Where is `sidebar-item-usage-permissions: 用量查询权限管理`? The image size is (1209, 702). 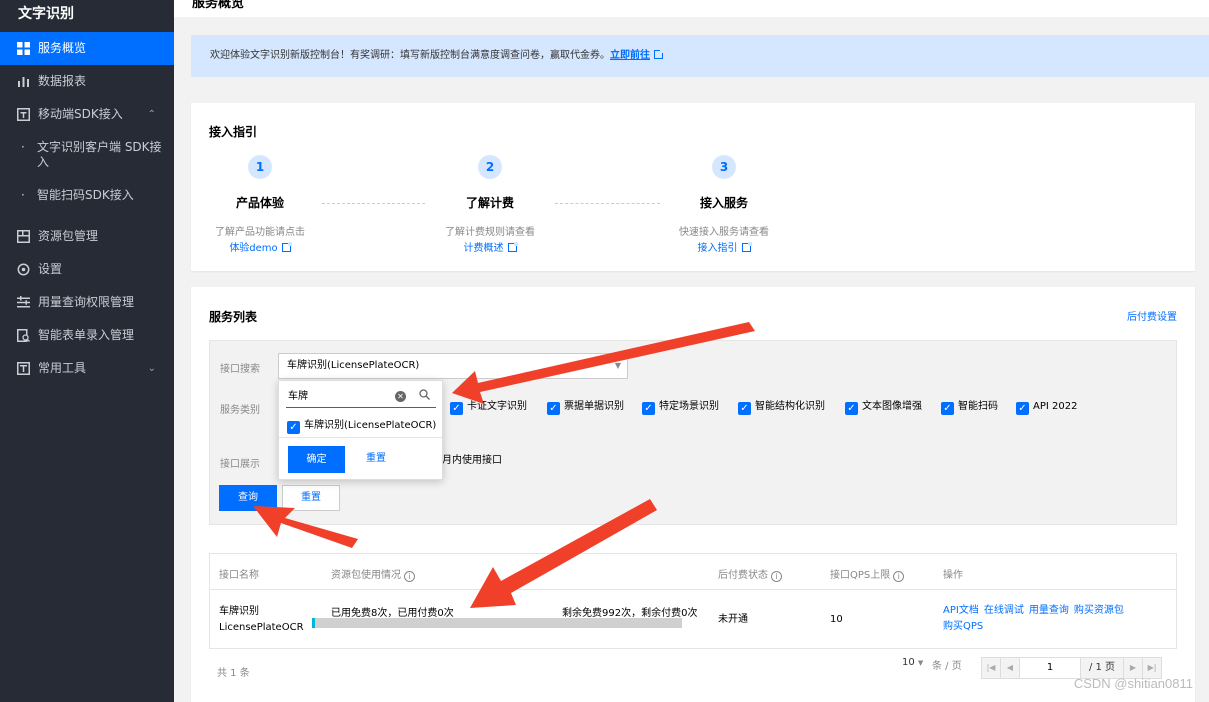
sidebar-item-usage-permissions: 用量查询权限管理 is located at coordinates (87, 302).